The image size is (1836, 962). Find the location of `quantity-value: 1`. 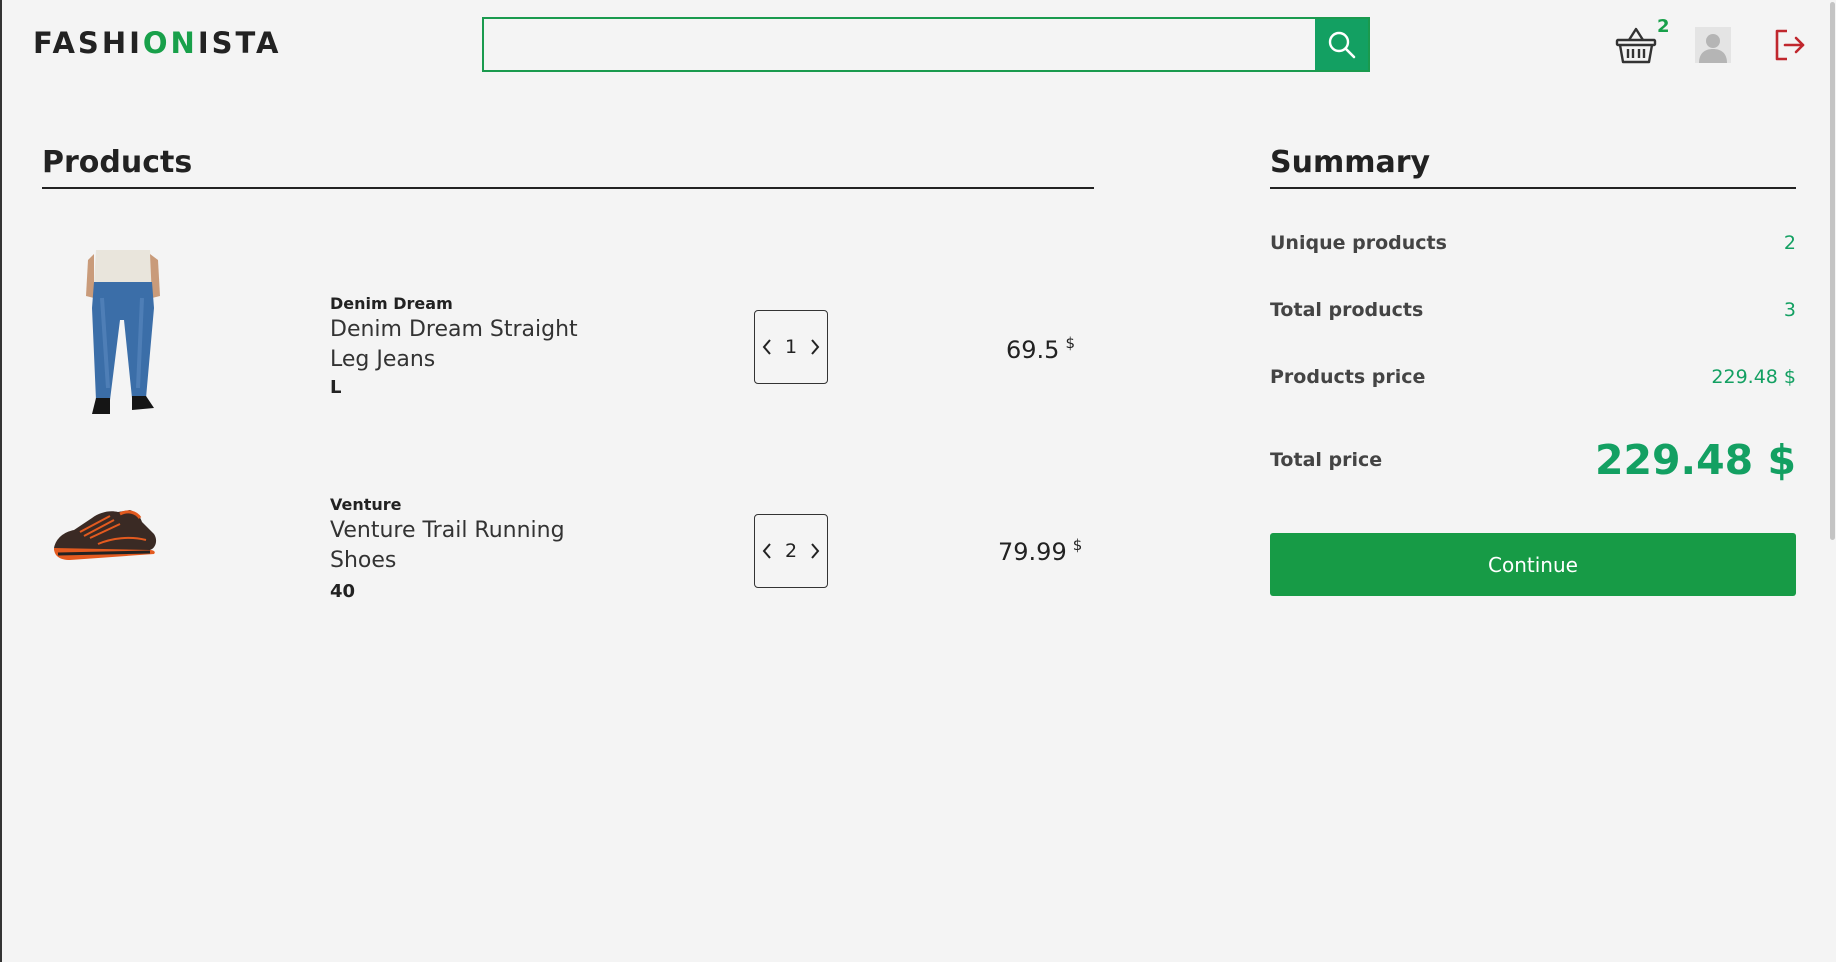

quantity-value: 1 is located at coordinates (791, 347).